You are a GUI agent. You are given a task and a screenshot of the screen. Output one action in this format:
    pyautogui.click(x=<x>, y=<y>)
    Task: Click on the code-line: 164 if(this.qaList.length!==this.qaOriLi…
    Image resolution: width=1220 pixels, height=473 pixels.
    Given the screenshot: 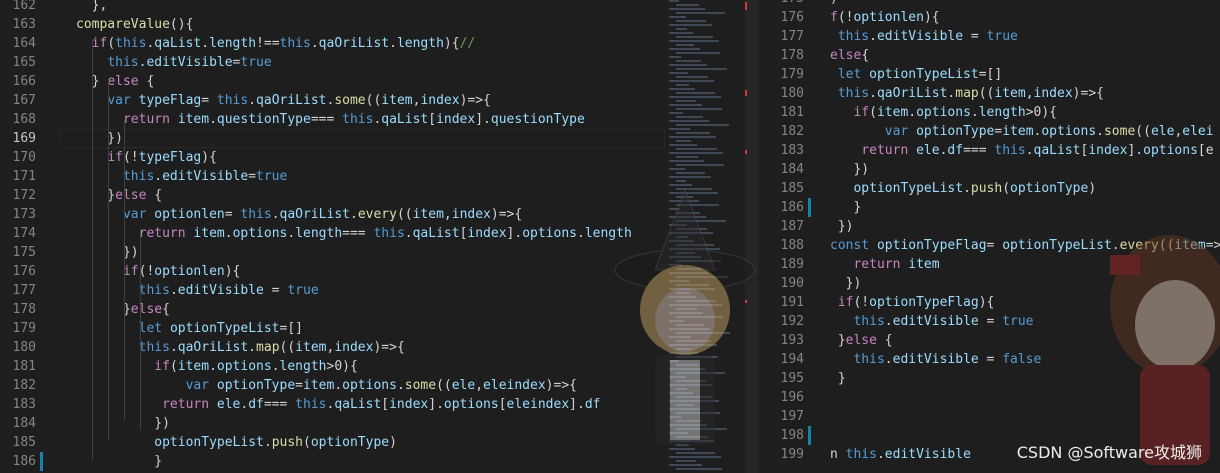 What is the action you would take?
    pyautogui.click(x=332, y=43)
    